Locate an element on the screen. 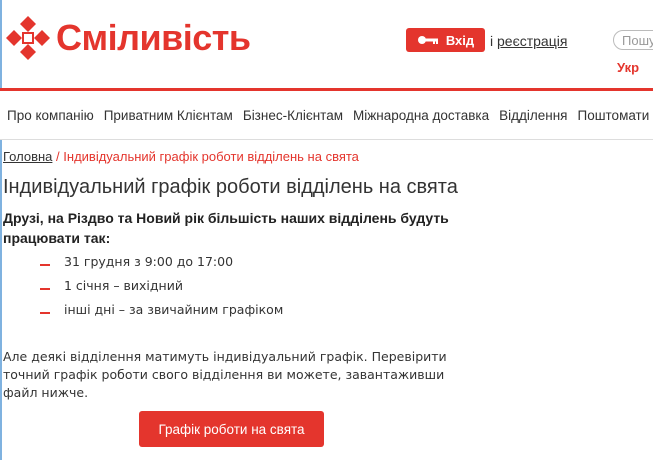 This screenshot has width=653, height=460. list-item: 31 грудня з 9:00 до 17:00 is located at coordinates (161, 262).